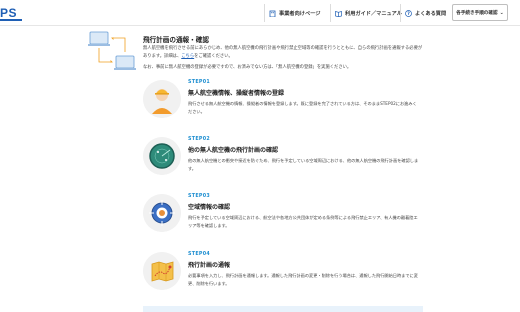 This screenshot has height=312, width=520. What do you see at coordinates (162, 271) in the screenshot?
I see `map-icon` at bounding box center [162, 271].